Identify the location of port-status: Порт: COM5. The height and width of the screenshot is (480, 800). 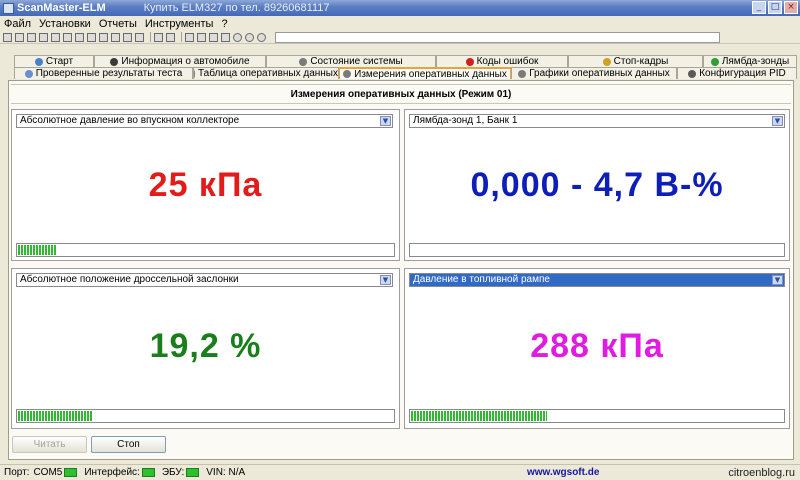
(41, 472).